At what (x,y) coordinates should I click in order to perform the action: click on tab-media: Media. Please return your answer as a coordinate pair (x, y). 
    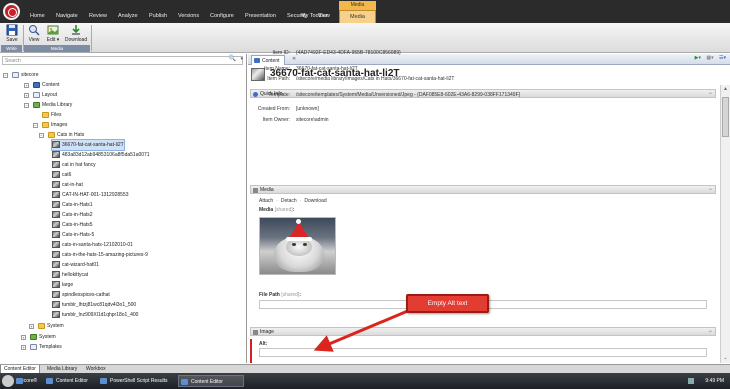
    Looking at the image, I should click on (357, 16).